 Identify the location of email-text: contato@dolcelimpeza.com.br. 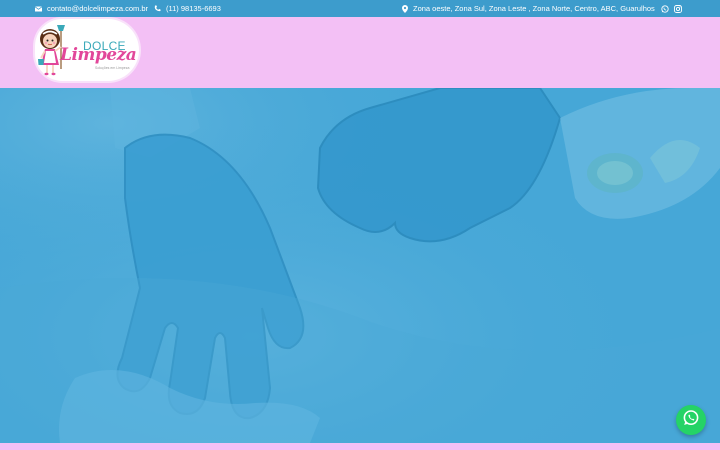
(97, 8).